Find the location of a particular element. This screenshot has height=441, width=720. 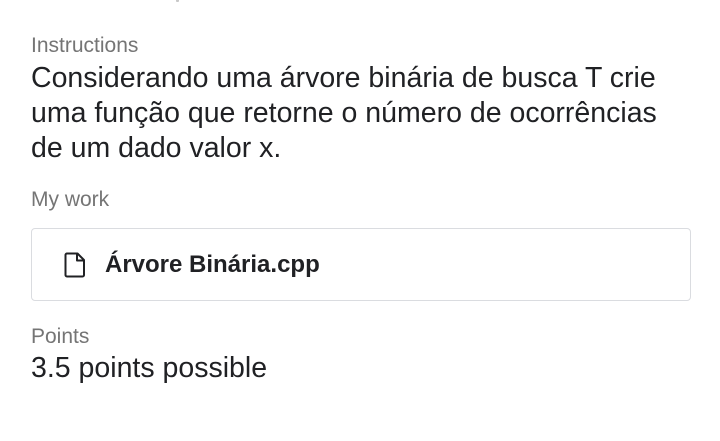

divider-fragment is located at coordinates (177, 1).